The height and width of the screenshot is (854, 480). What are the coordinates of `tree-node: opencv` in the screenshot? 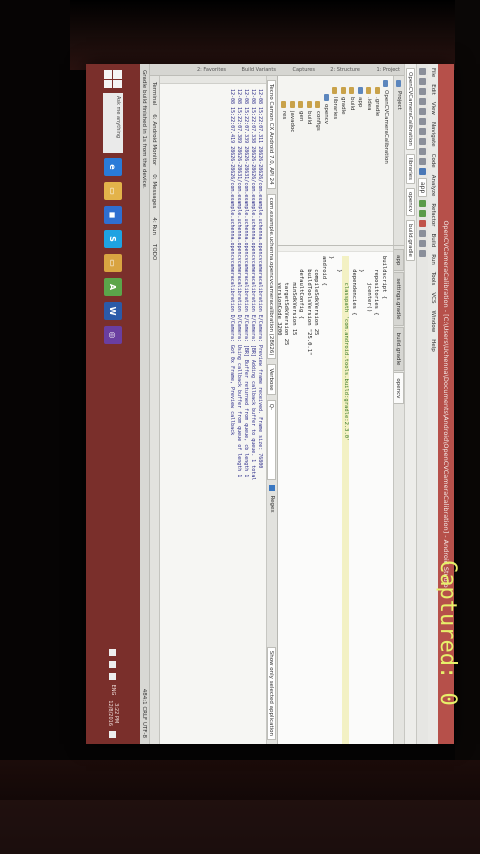 It's located at (326, 160).